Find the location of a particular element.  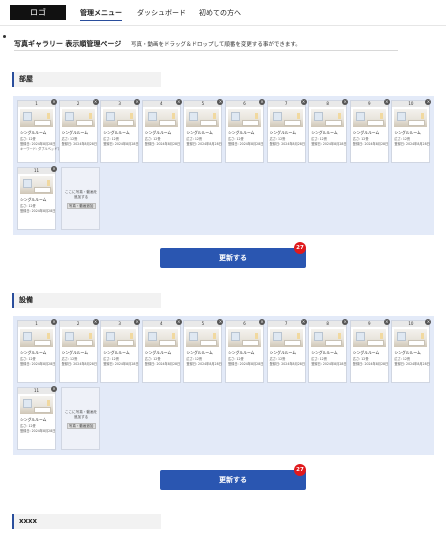

divider is located at coordinates (206, 50).